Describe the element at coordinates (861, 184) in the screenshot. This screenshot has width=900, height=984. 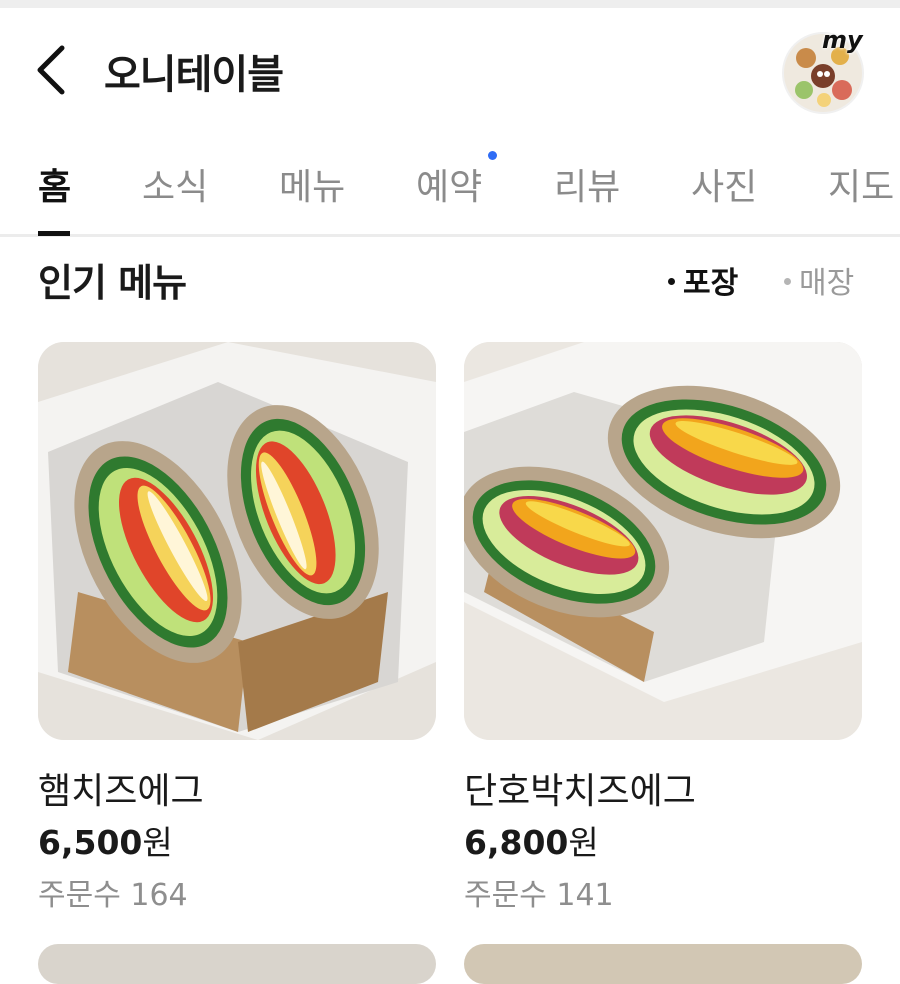
I see `tab-map: 지도` at that location.